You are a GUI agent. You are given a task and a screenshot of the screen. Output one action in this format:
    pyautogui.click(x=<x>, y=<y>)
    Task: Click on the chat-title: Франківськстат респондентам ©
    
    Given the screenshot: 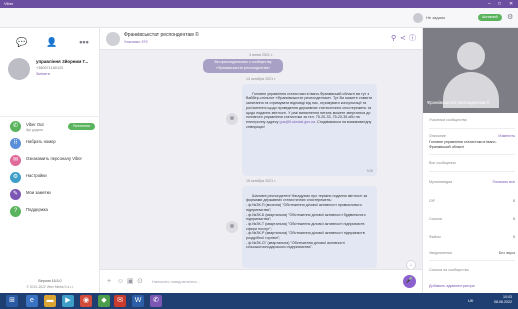 What is the action you would take?
    pyautogui.click(x=161, y=35)
    